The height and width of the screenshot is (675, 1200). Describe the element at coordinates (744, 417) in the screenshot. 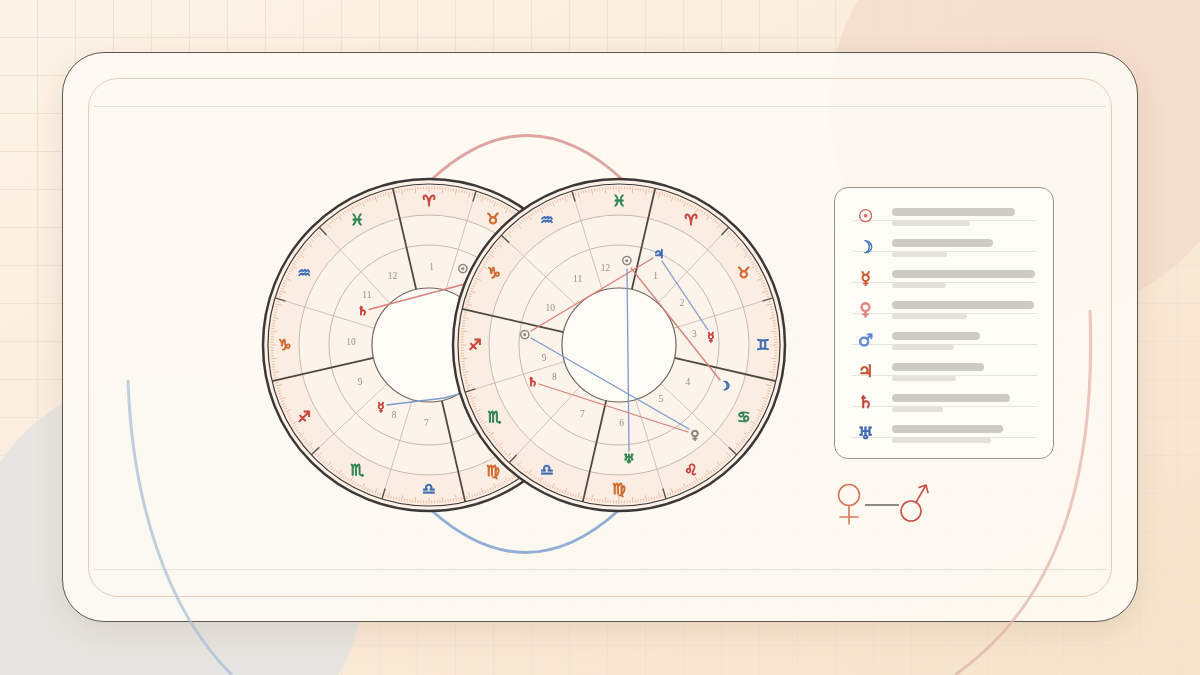

I see `zodiac-sign: ♋` at that location.